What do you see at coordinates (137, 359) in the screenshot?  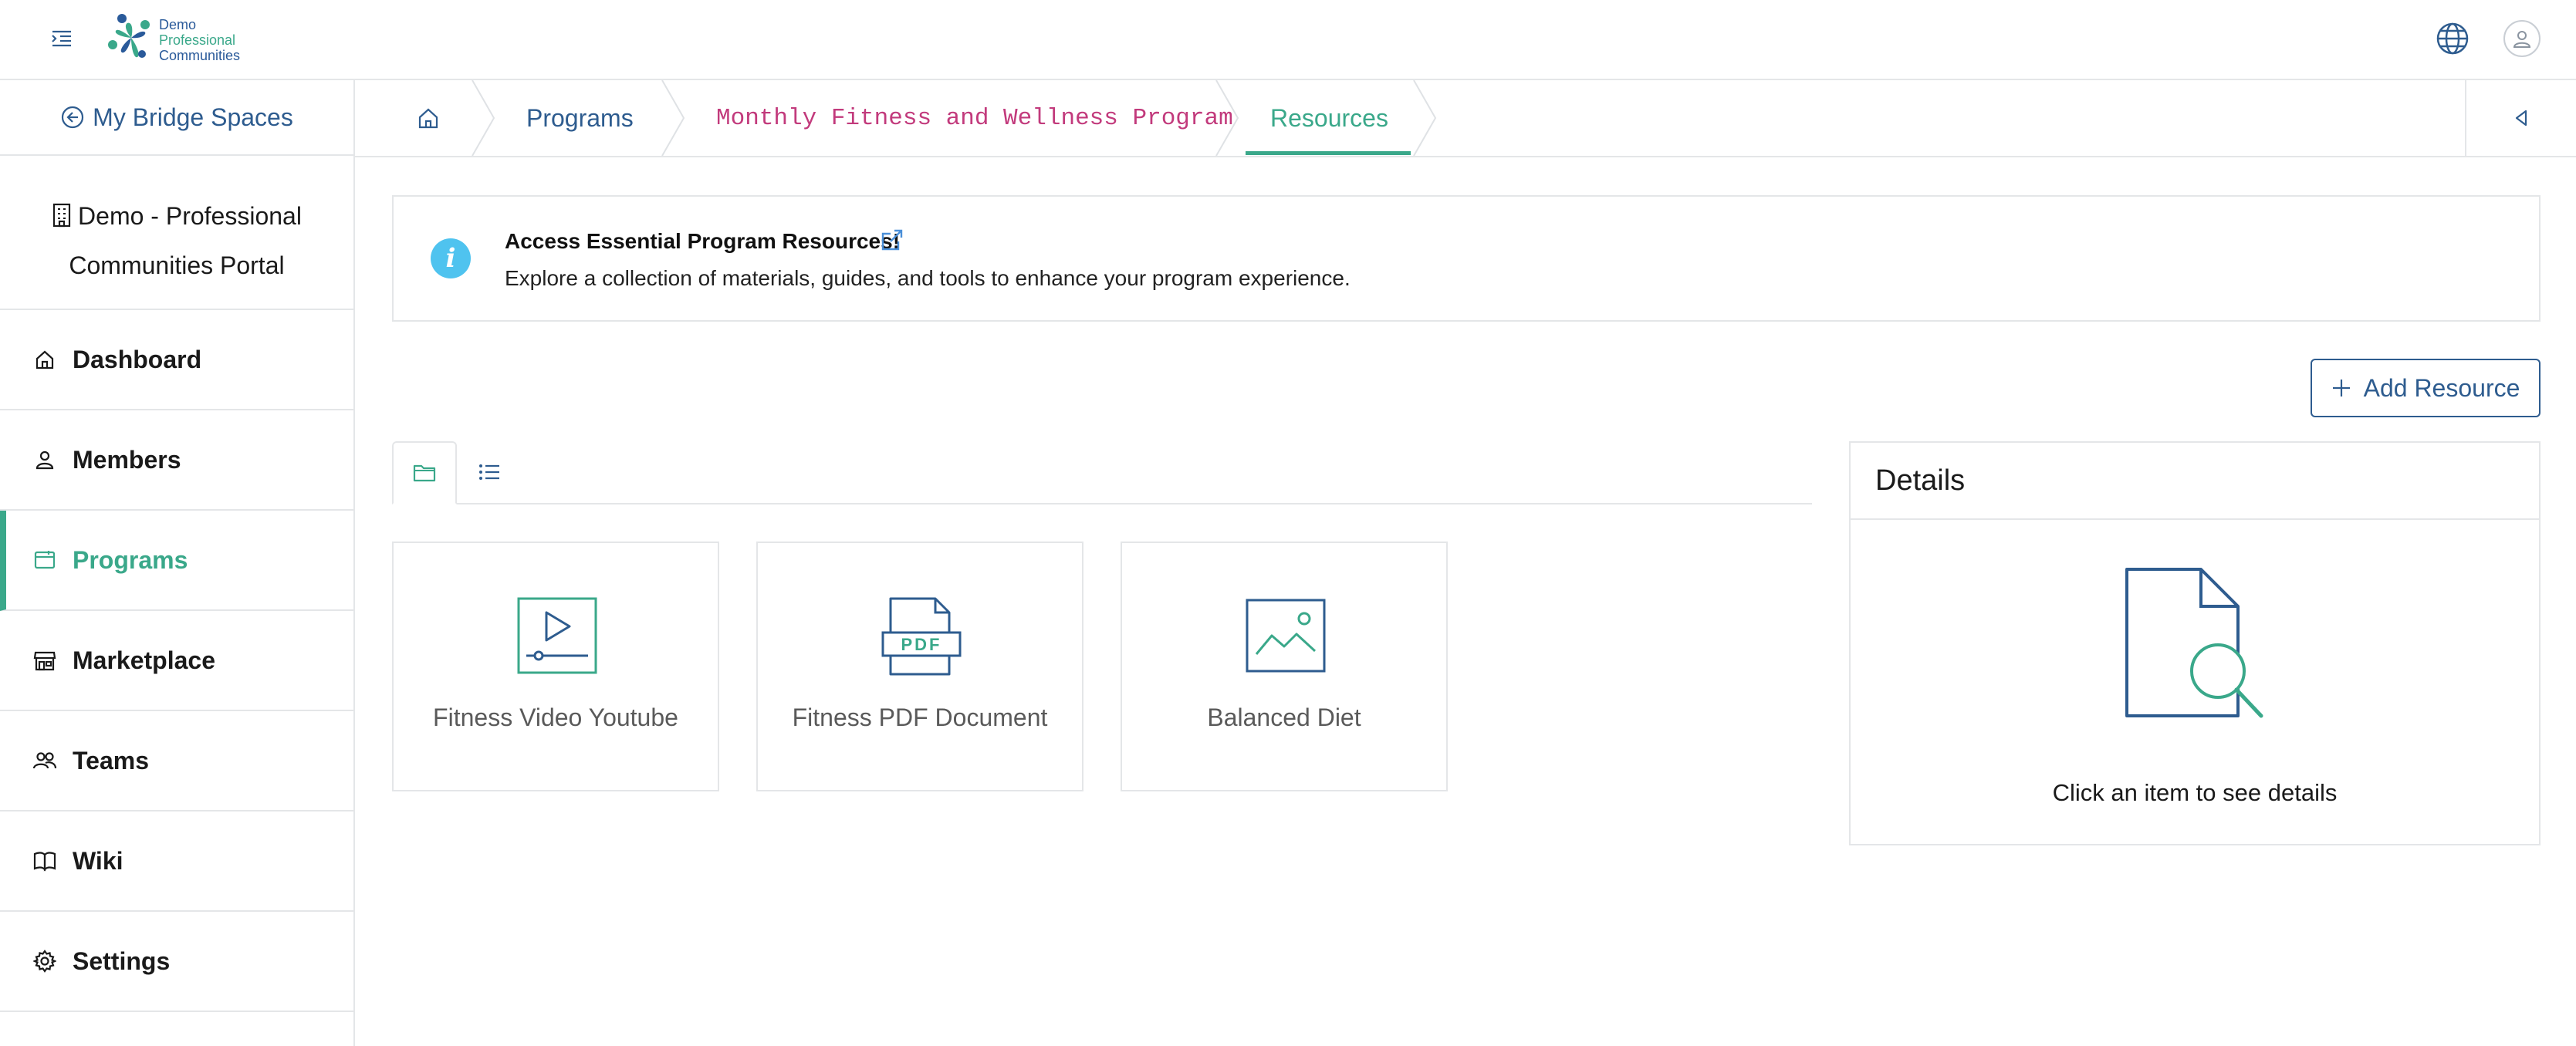 I see `sidebar-item-label: Dashboard` at bounding box center [137, 359].